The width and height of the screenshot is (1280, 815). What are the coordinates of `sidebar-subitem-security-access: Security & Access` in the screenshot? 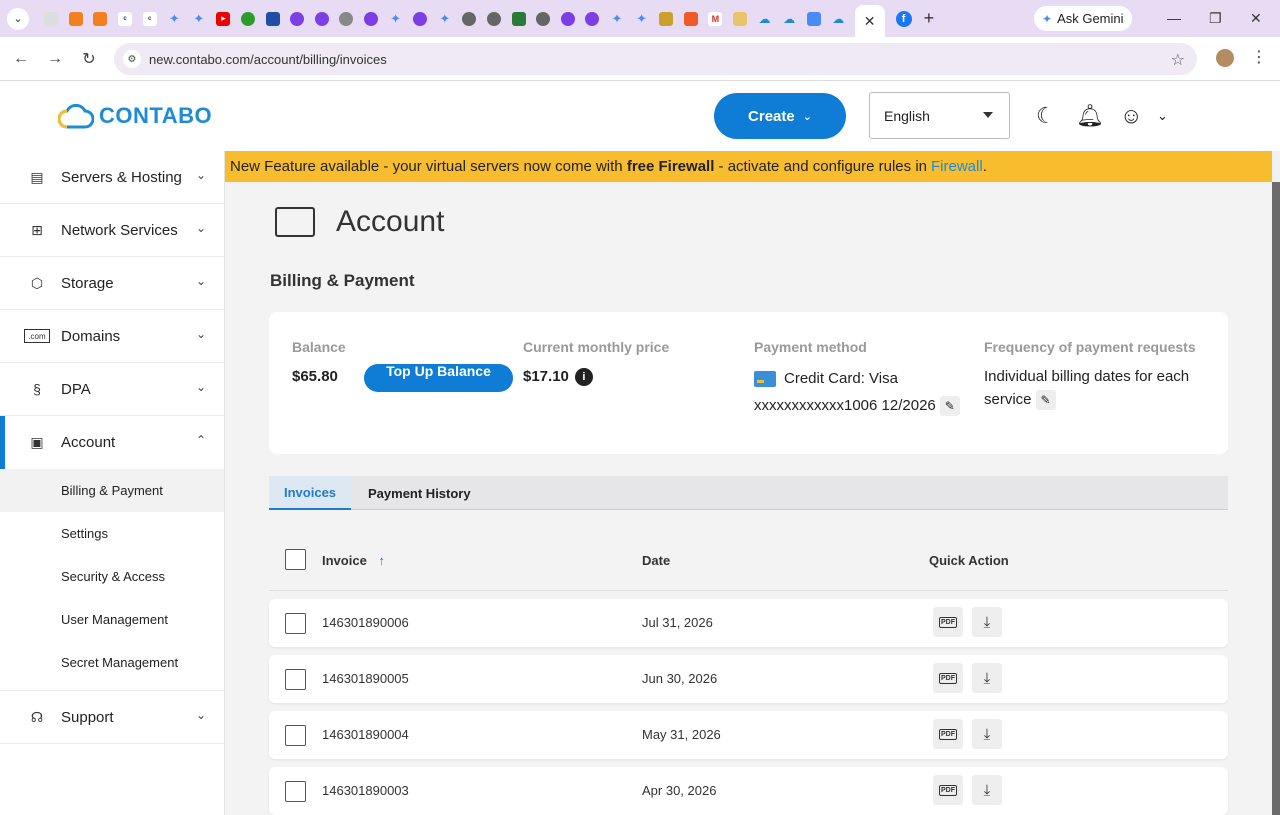 It's located at (112, 576).